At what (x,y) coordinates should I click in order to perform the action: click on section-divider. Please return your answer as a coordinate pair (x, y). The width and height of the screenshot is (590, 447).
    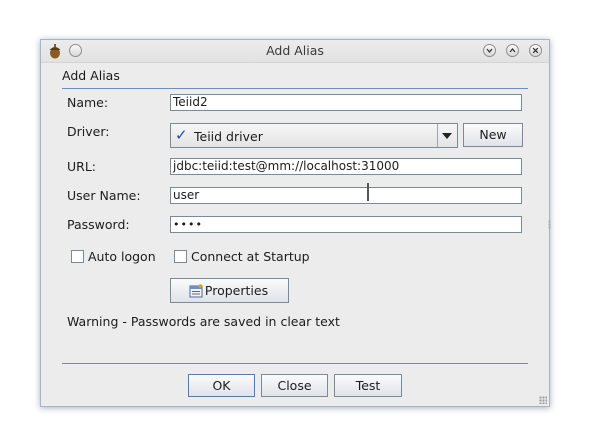
    Looking at the image, I should click on (295, 88).